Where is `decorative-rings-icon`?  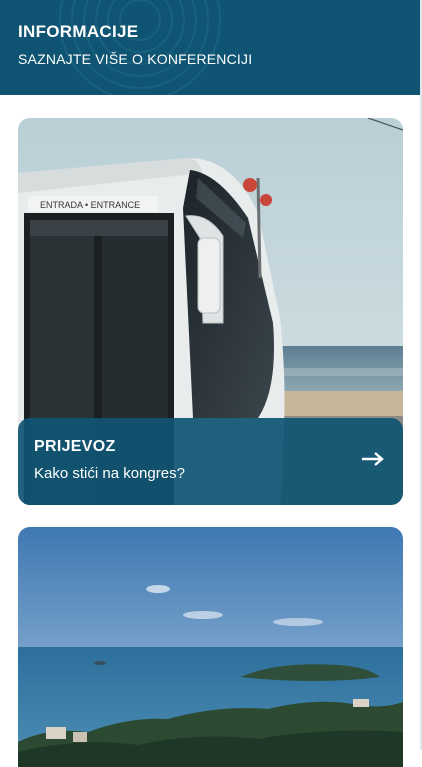 decorative-rings-icon is located at coordinates (140, 47).